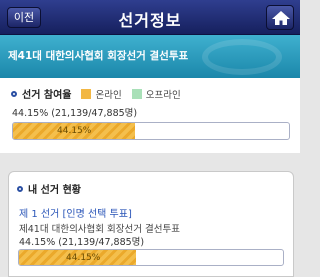 This screenshot has width=320, height=277. Describe the element at coordinates (37, 242) in the screenshot. I see `election-rate: 44.15%` at that location.